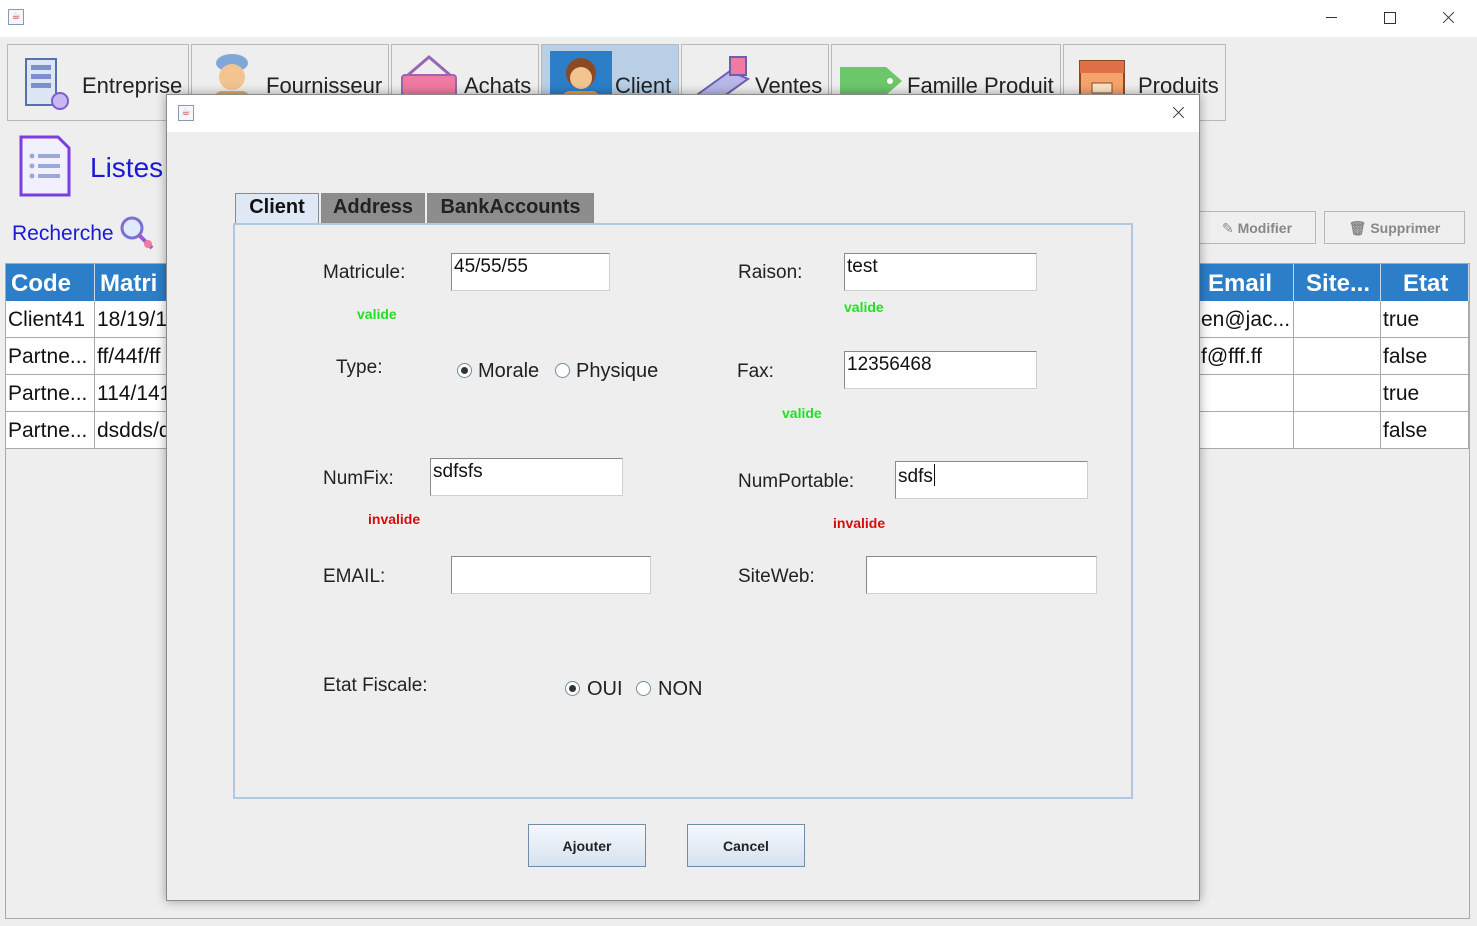  Describe the element at coordinates (991, 480) in the screenshot. I see `numportable-input: sdfs` at that location.